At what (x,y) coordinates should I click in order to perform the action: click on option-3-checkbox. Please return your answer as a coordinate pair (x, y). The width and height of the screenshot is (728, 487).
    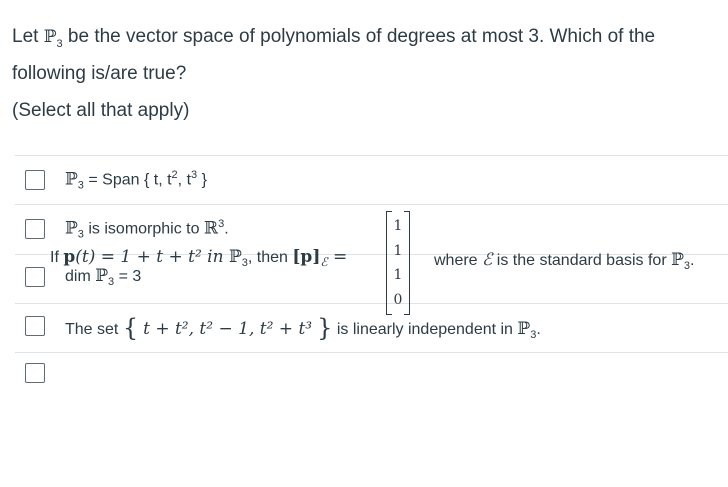
    Looking at the image, I should click on (35, 277).